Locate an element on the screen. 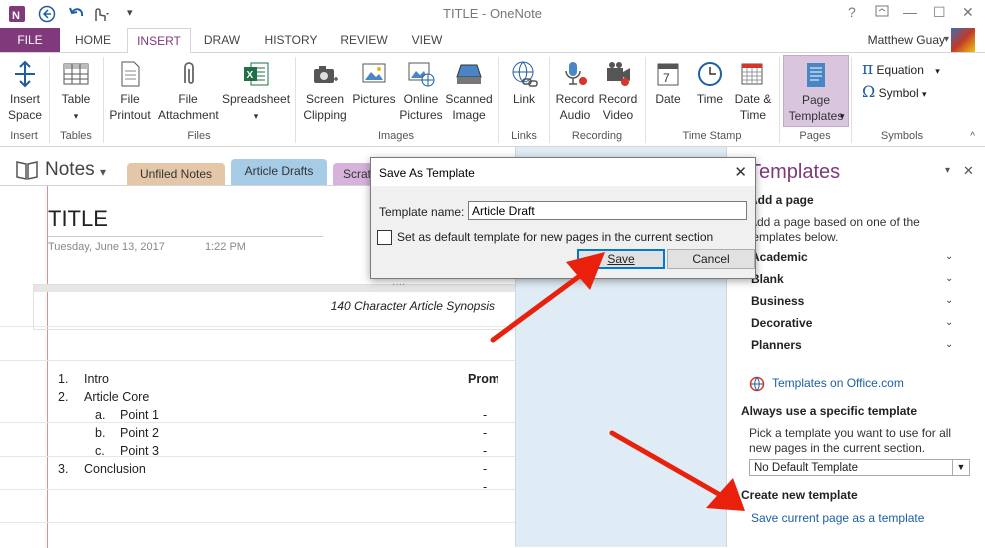 The height and width of the screenshot is (548, 985). date-time-button: Date & Time is located at coordinates (753, 91).